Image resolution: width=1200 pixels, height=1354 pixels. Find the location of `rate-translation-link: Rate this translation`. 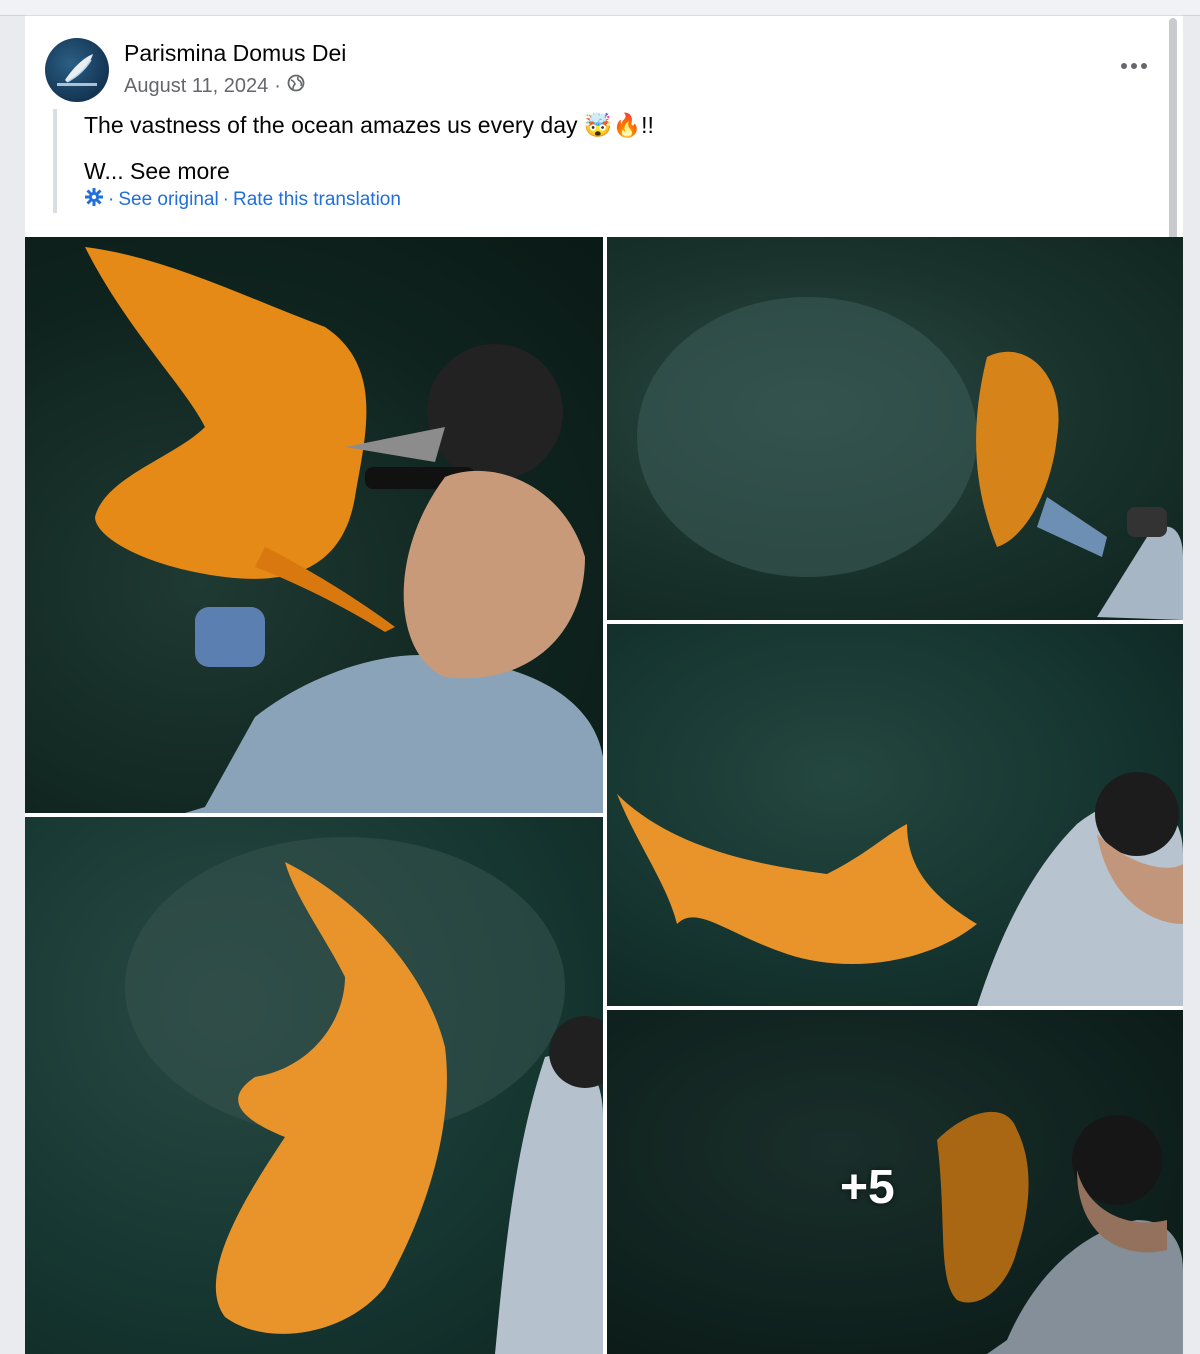

rate-translation-link: Rate this translation is located at coordinates (317, 200).